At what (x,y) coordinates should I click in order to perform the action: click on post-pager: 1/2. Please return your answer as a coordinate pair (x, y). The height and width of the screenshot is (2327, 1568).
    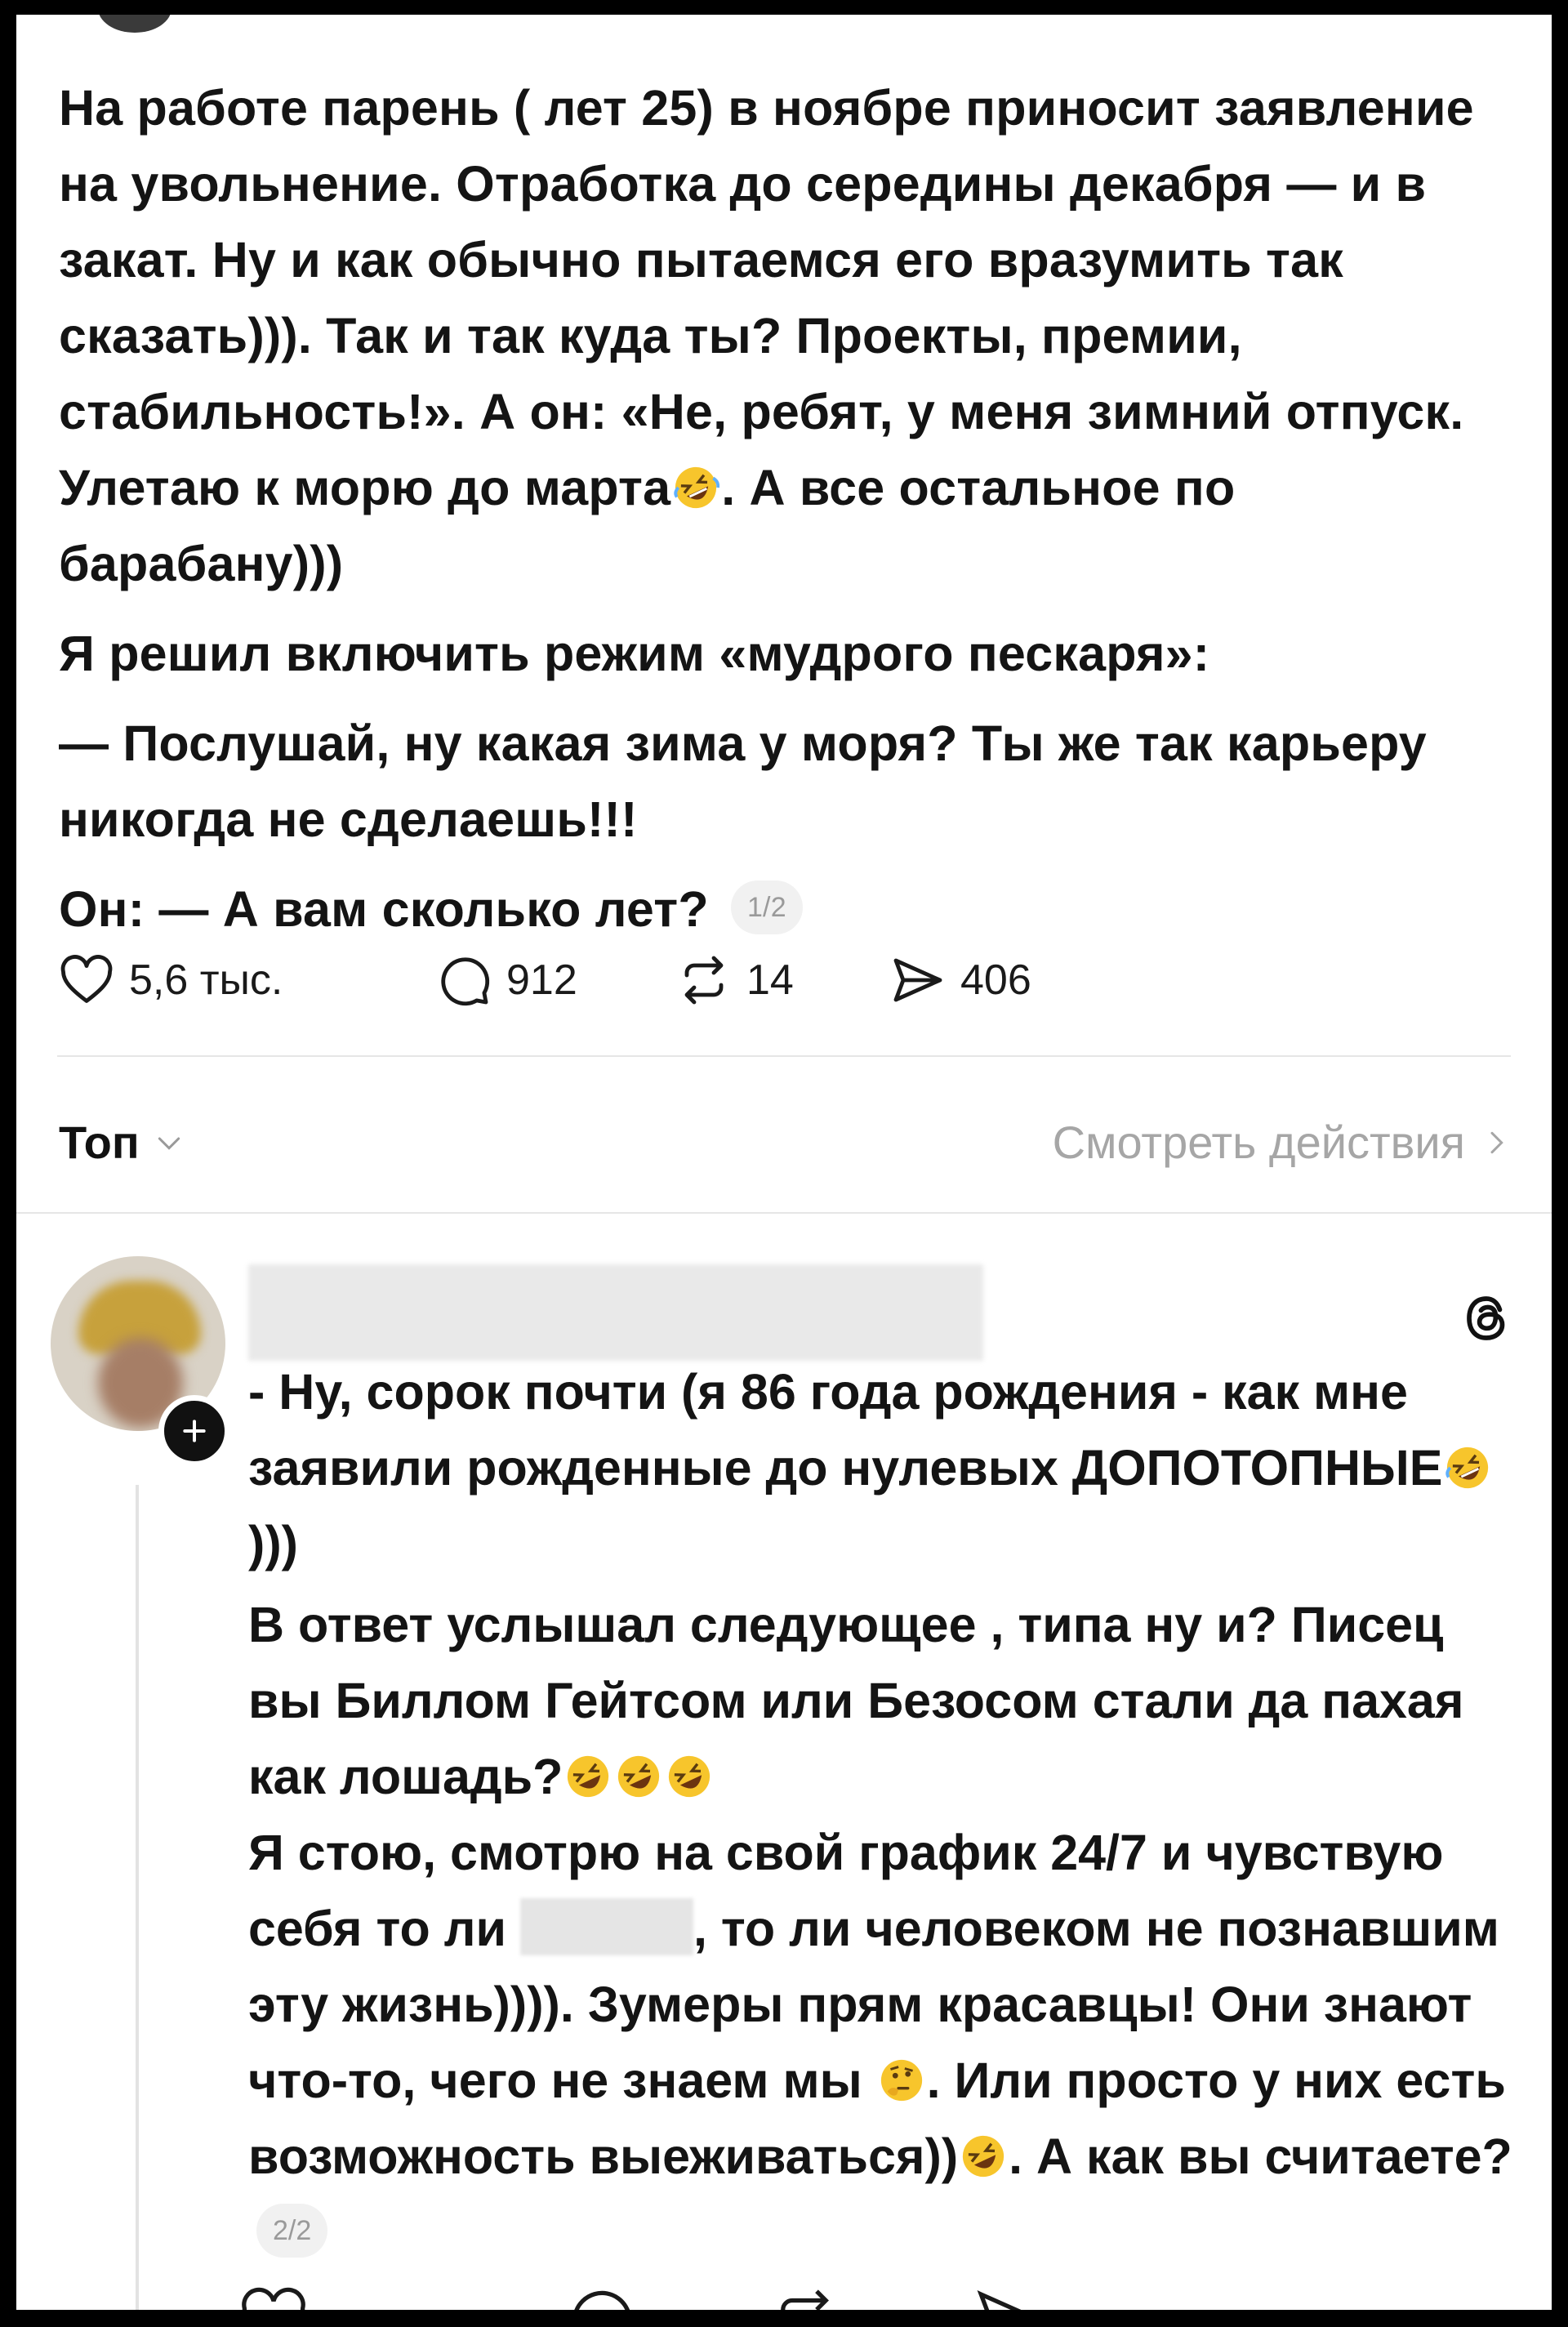
    Looking at the image, I should click on (766, 907).